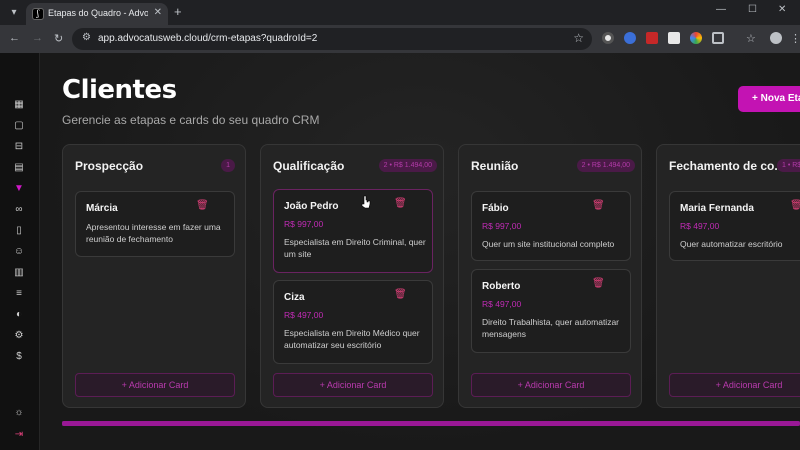  I want to click on maximize-icon: ☐, so click(752, 9).